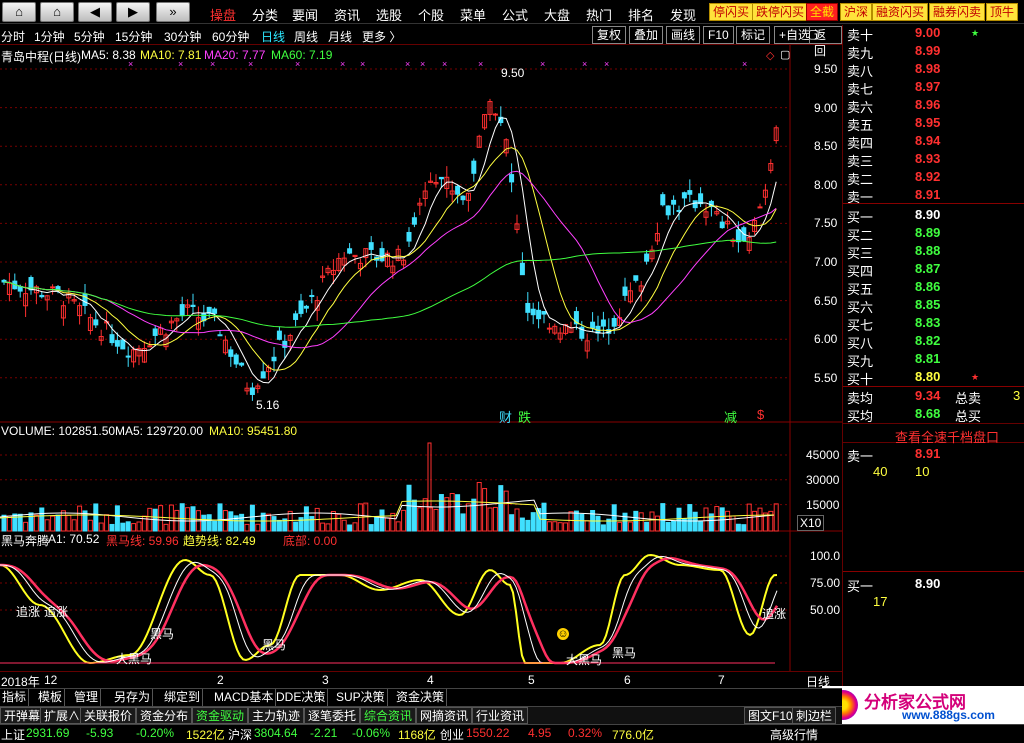  Describe the element at coordinates (57, 12) in the screenshot. I see `home-button: ⌂` at that location.